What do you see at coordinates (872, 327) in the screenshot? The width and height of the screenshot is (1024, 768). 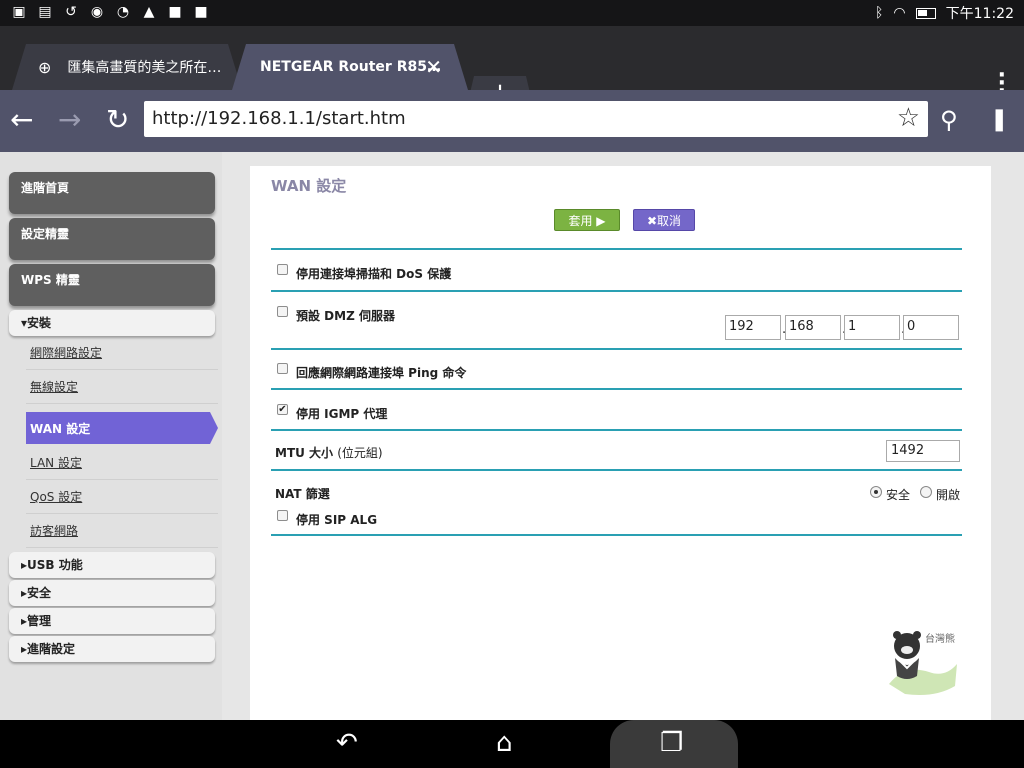 I see `dmz-ip-octet-3: 1` at bounding box center [872, 327].